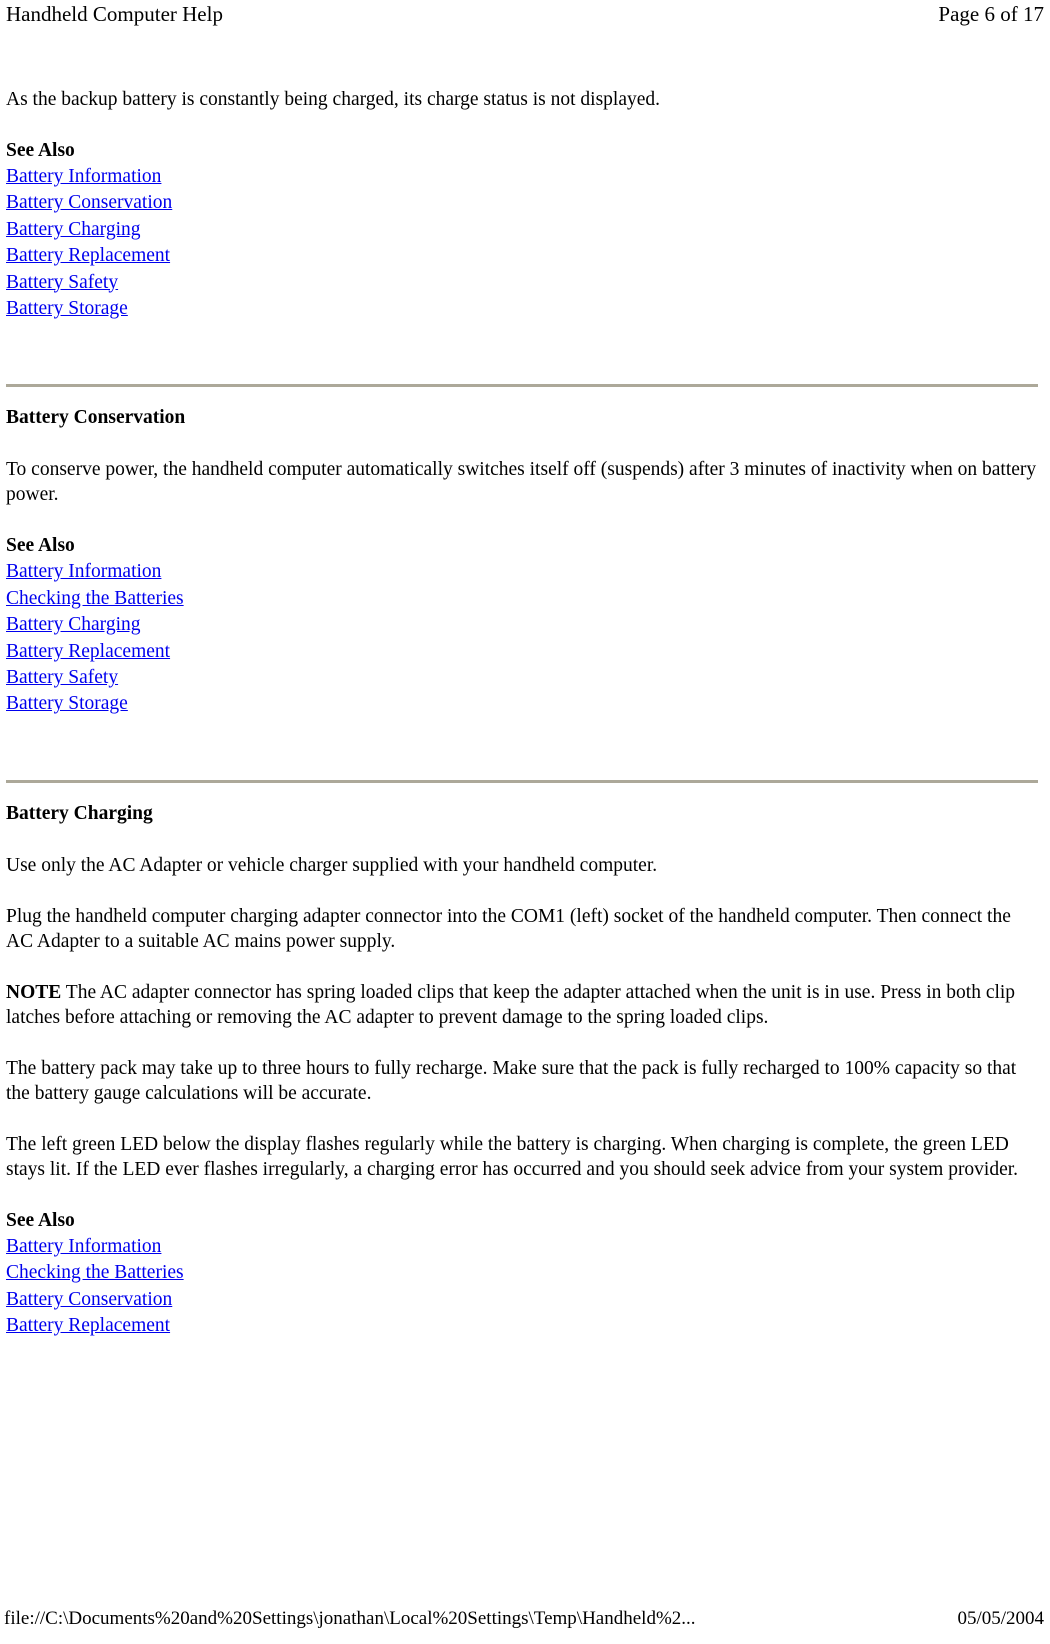 The image size is (1050, 1644). Describe the element at coordinates (1000, 1618) in the screenshot. I see `print-date: 05/05/2004` at that location.